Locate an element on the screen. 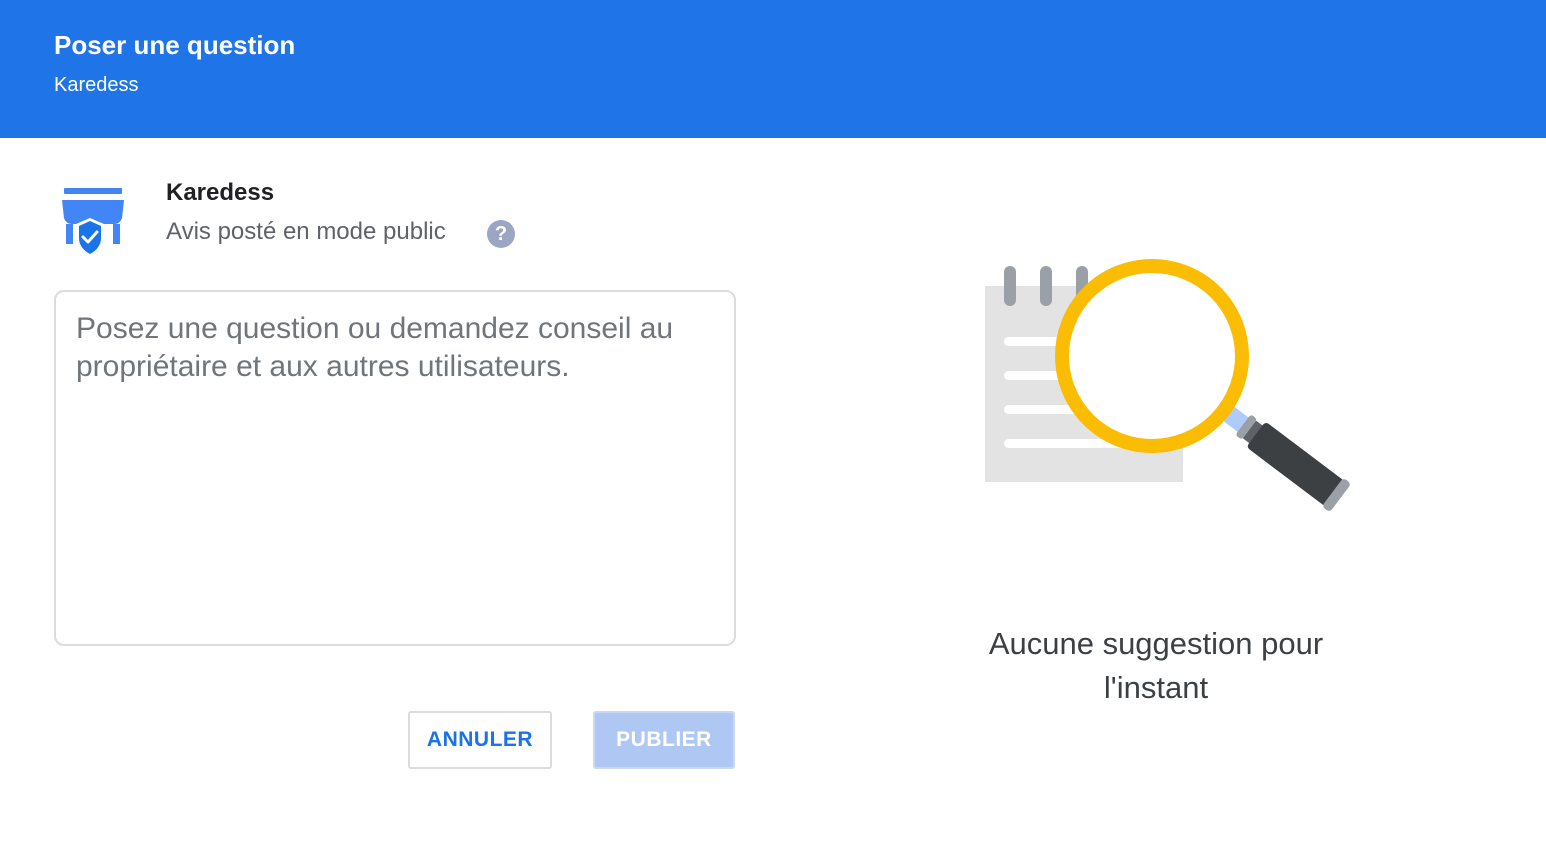 The image size is (1546, 846). publish-button: PUBLIER is located at coordinates (664, 740).